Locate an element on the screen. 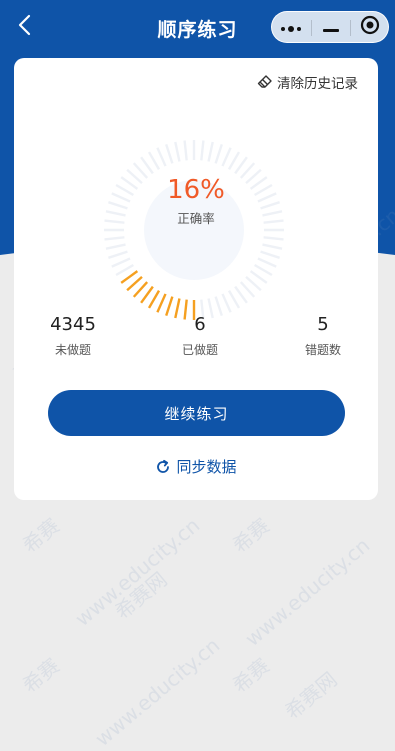 This screenshot has width=395, height=751. stats-row: 4345 未做题 6 已做题 5 错题数 is located at coordinates (196, 344).